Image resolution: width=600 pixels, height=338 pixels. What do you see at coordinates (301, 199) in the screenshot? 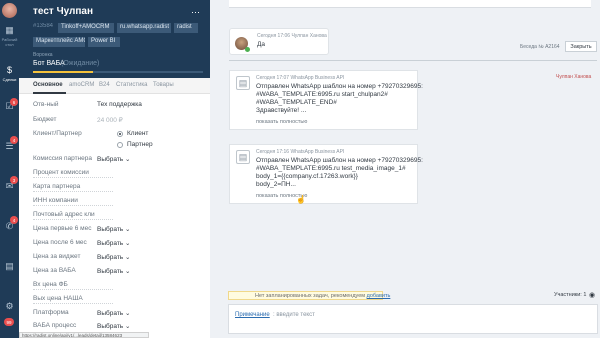
I see `mouse-cursor-icon: ☝` at bounding box center [301, 199].